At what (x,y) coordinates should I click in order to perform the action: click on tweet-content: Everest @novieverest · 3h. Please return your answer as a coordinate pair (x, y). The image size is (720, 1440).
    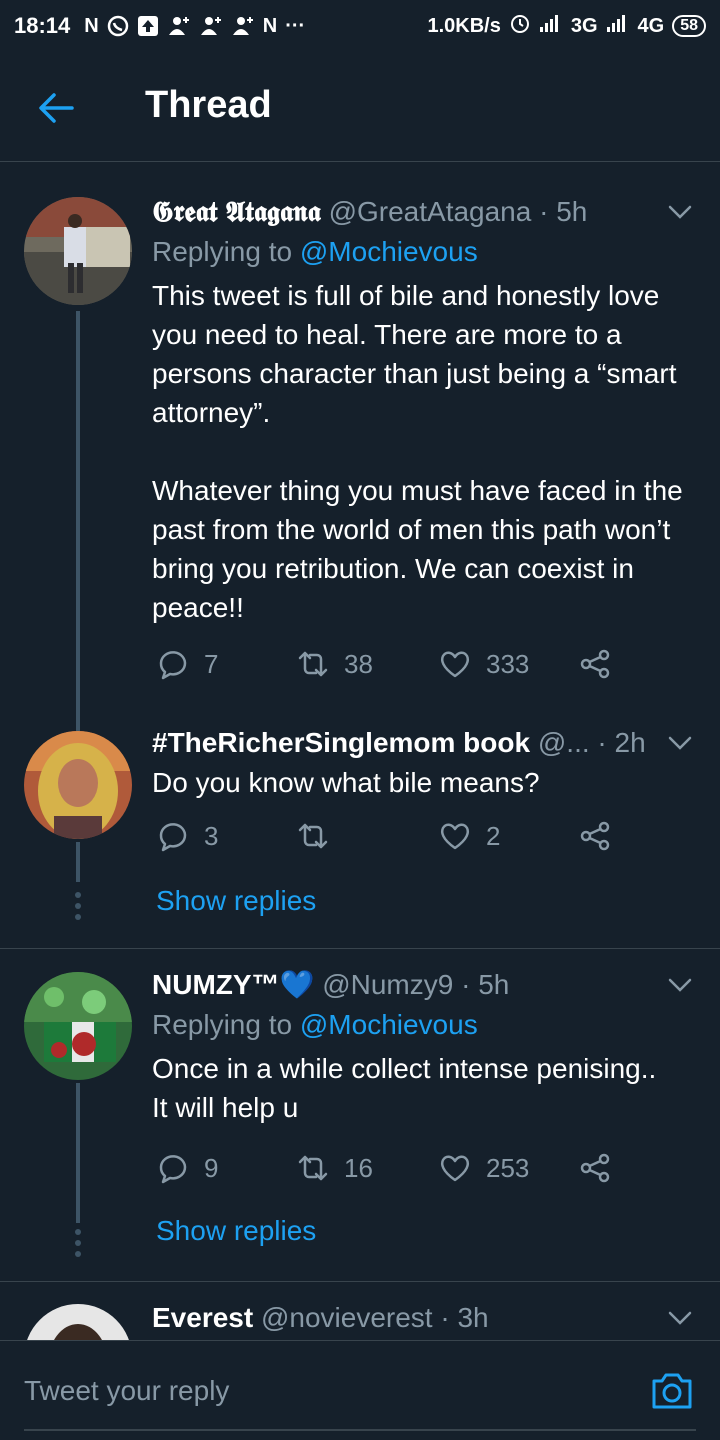
    Looking at the image, I should click on (427, 1318).